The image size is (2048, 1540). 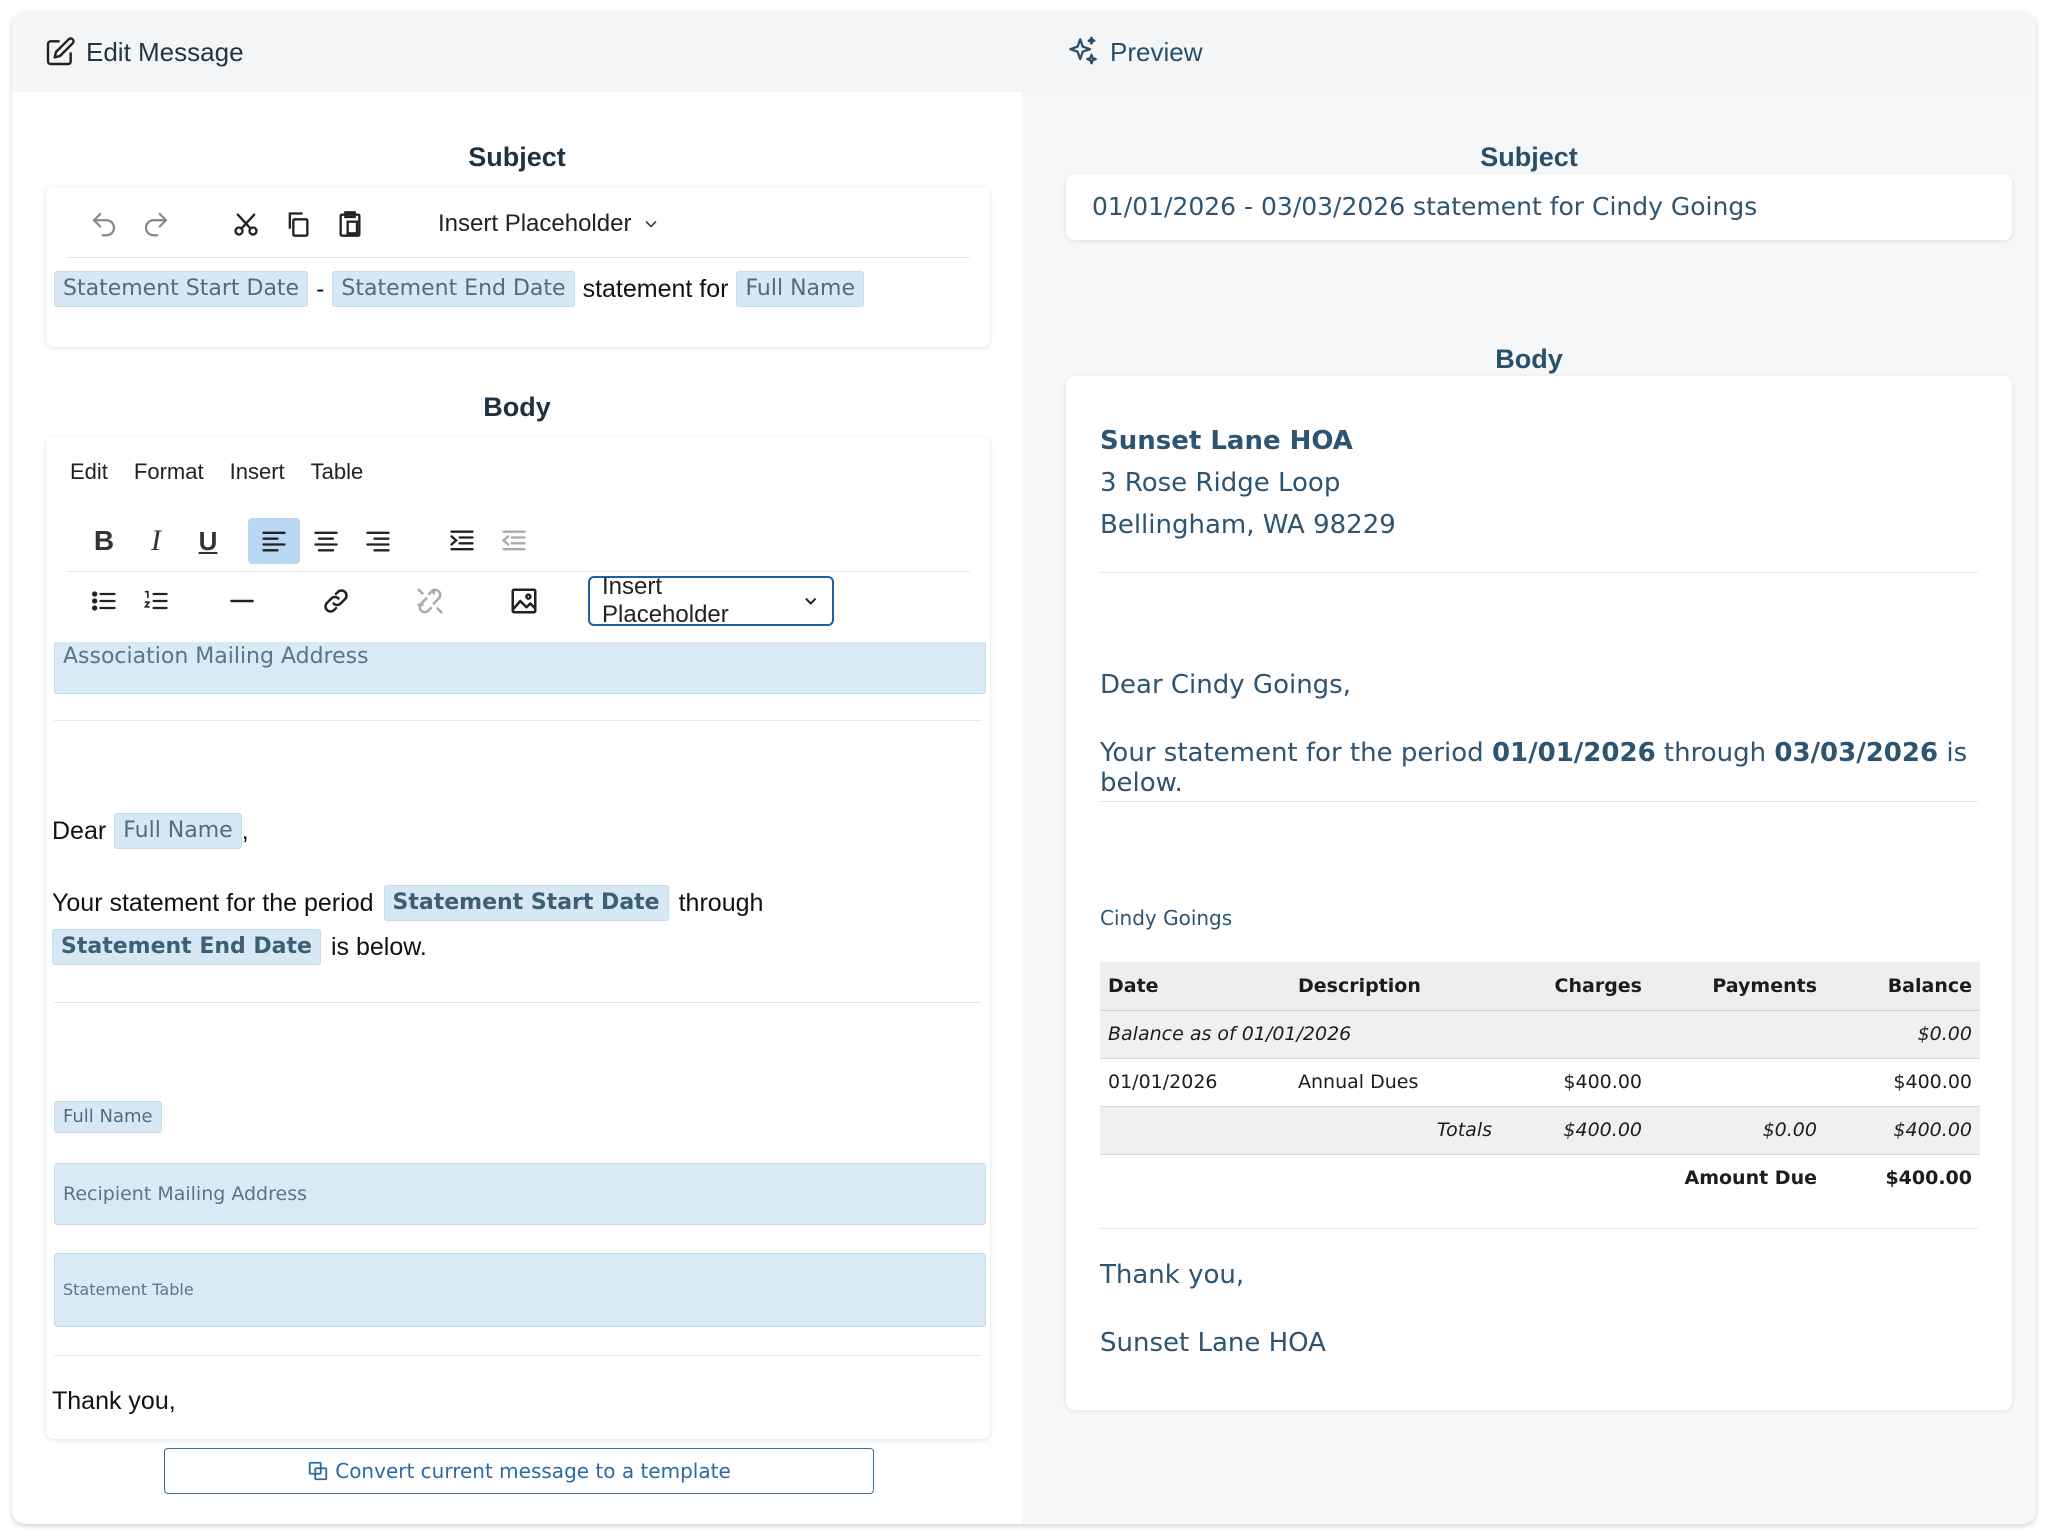 I want to click on totals-balance: $400.00, so click(x=1902, y=1130).